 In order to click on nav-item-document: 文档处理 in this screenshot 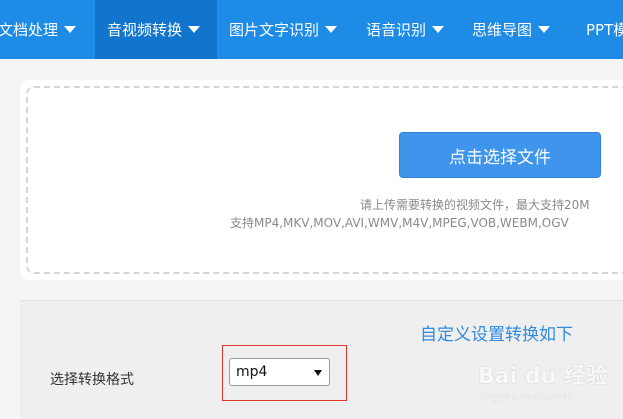, I will do `click(43, 29)`.